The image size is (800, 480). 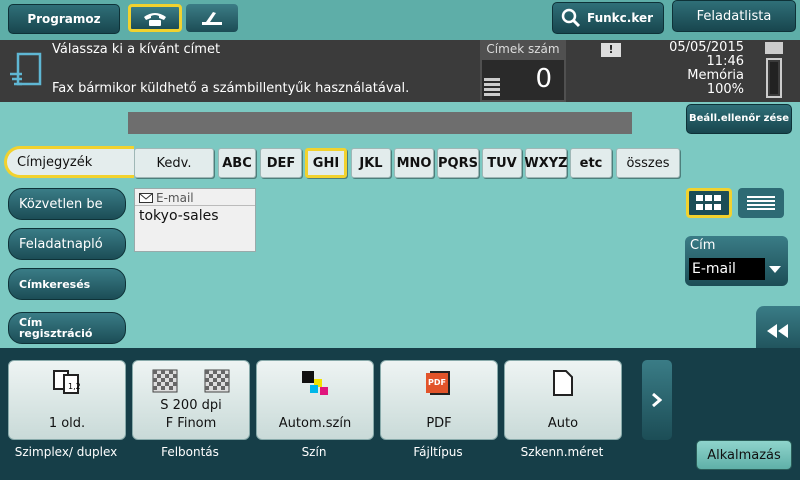 What do you see at coordinates (492, 87) in the screenshot?
I see `list-icon` at bounding box center [492, 87].